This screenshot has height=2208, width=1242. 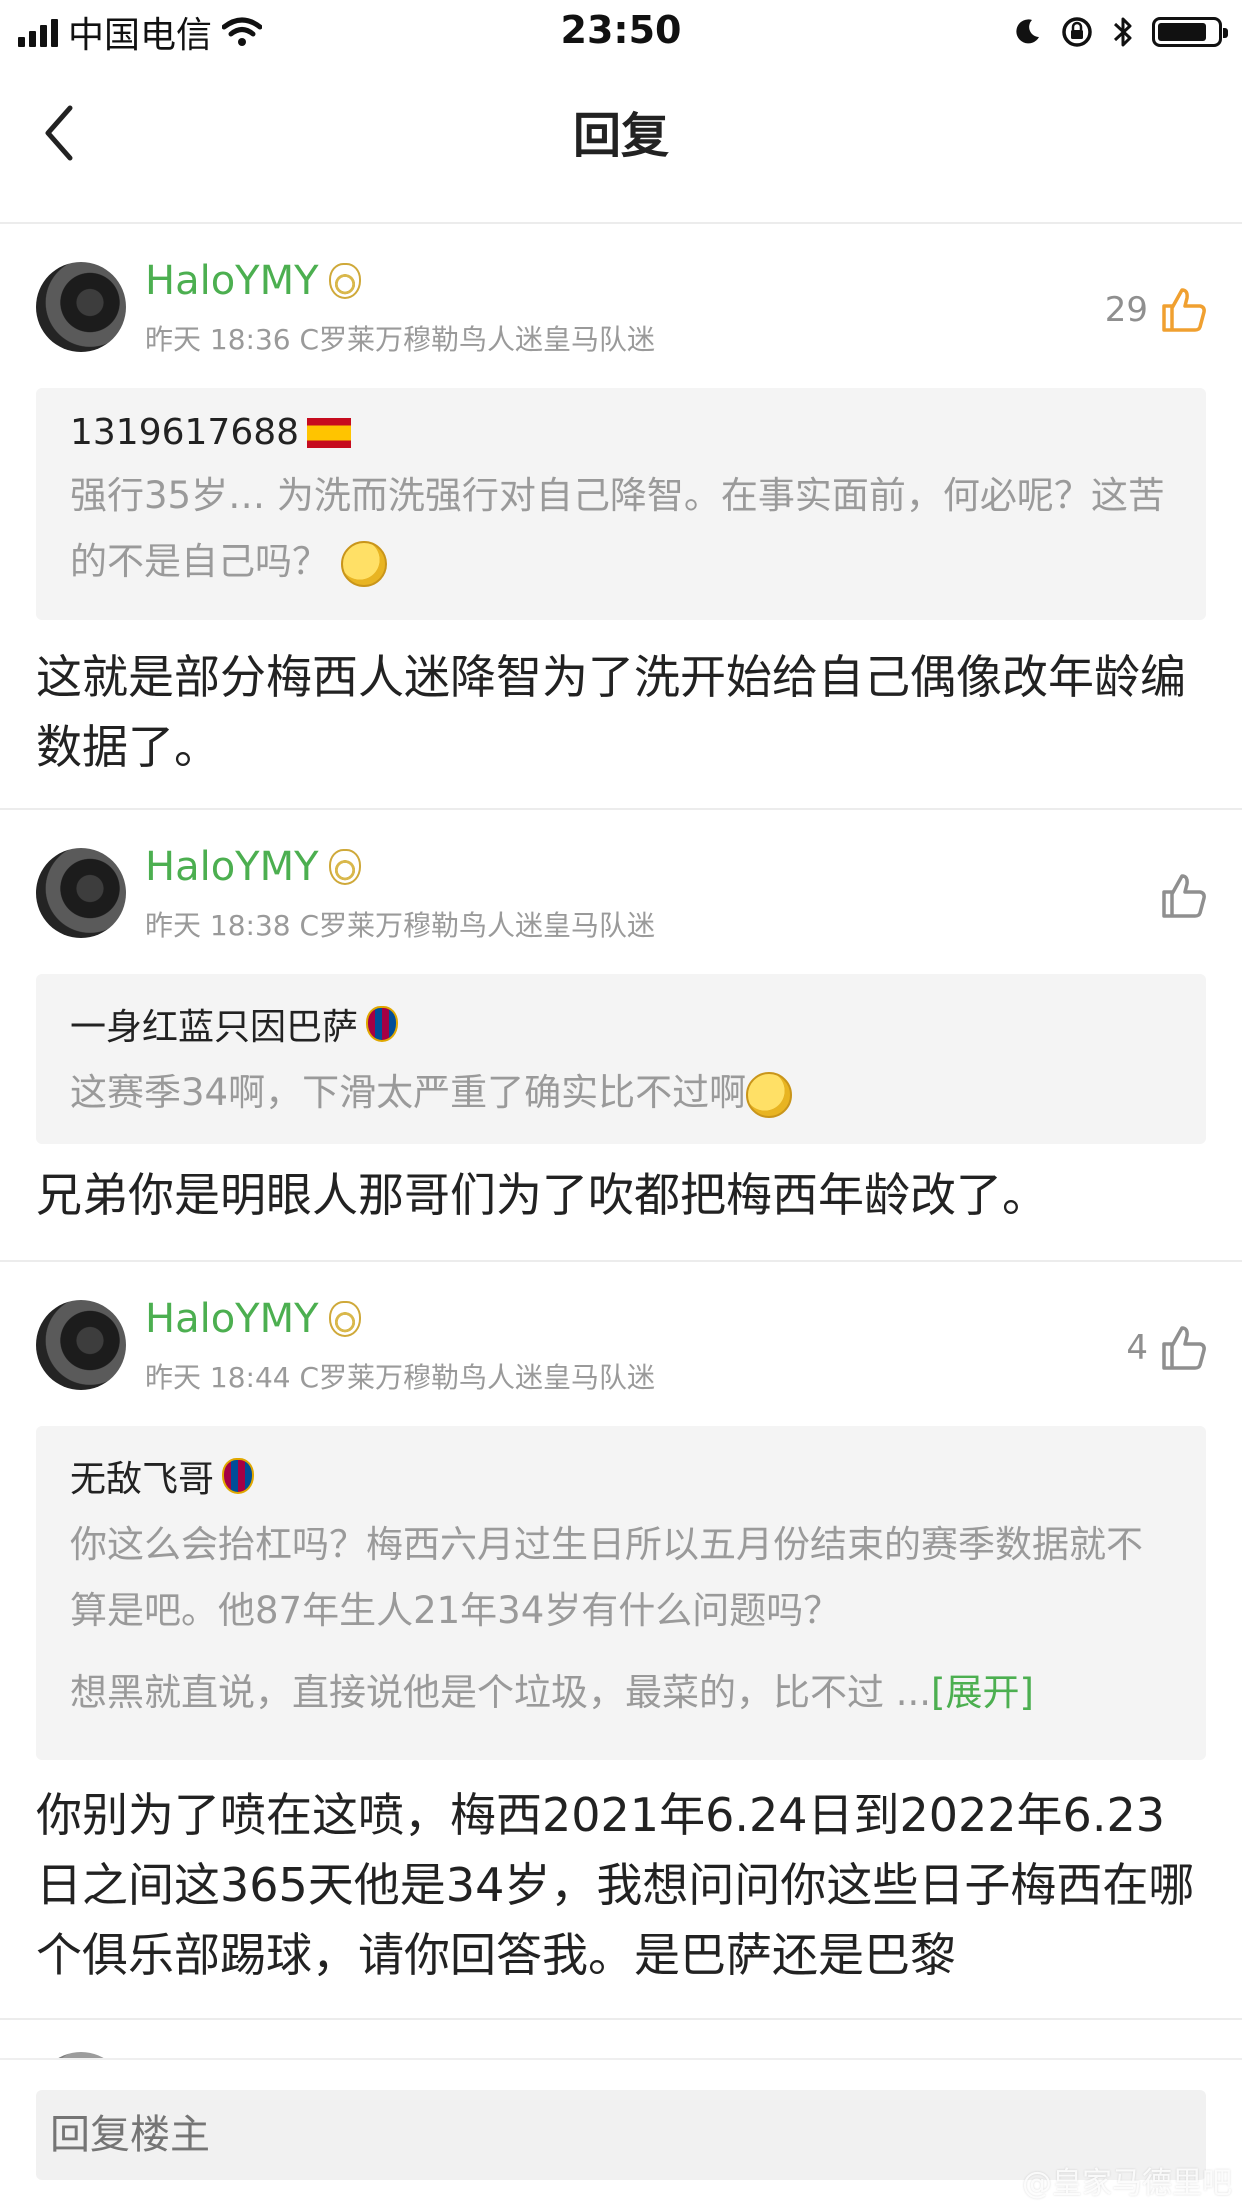 What do you see at coordinates (214, 1027) in the screenshot?
I see `quoted-user-text: 一身红蓝只因巴萨` at bounding box center [214, 1027].